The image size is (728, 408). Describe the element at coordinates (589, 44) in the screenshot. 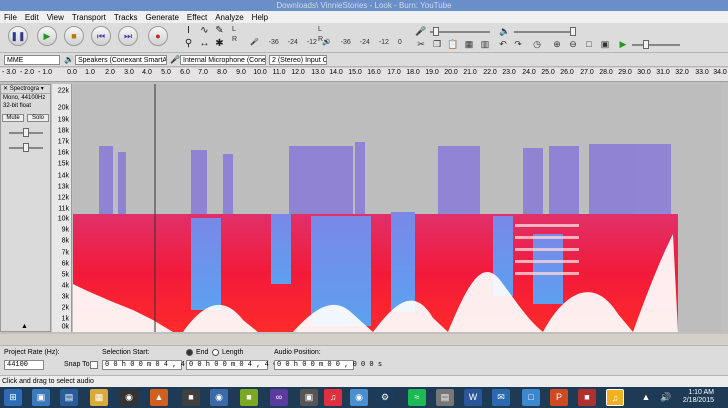

I see `fit-selection-icon: □` at that location.